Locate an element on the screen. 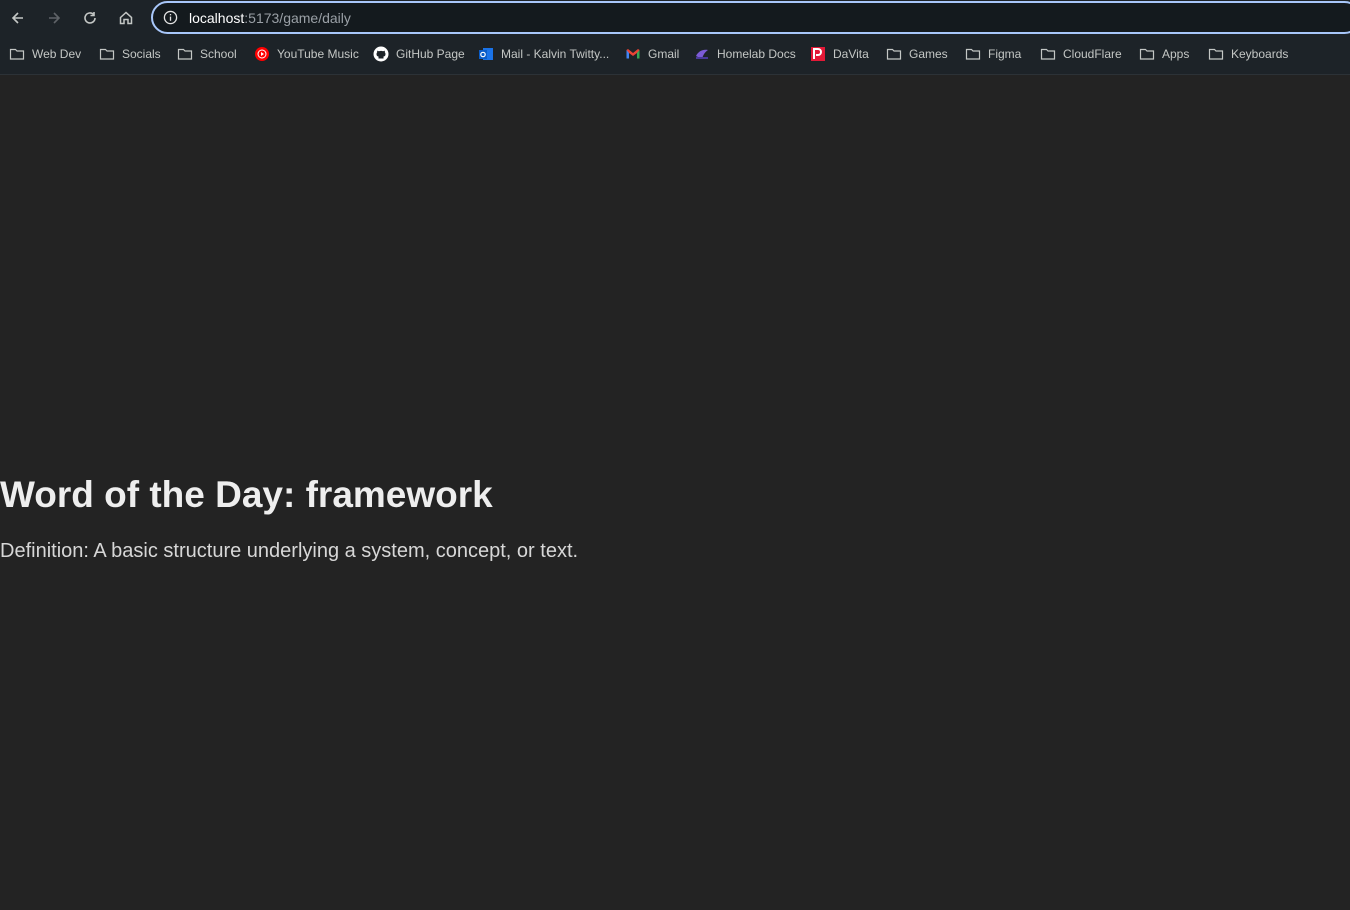 The width and height of the screenshot is (1350, 910). davita-icon is located at coordinates (818, 54).